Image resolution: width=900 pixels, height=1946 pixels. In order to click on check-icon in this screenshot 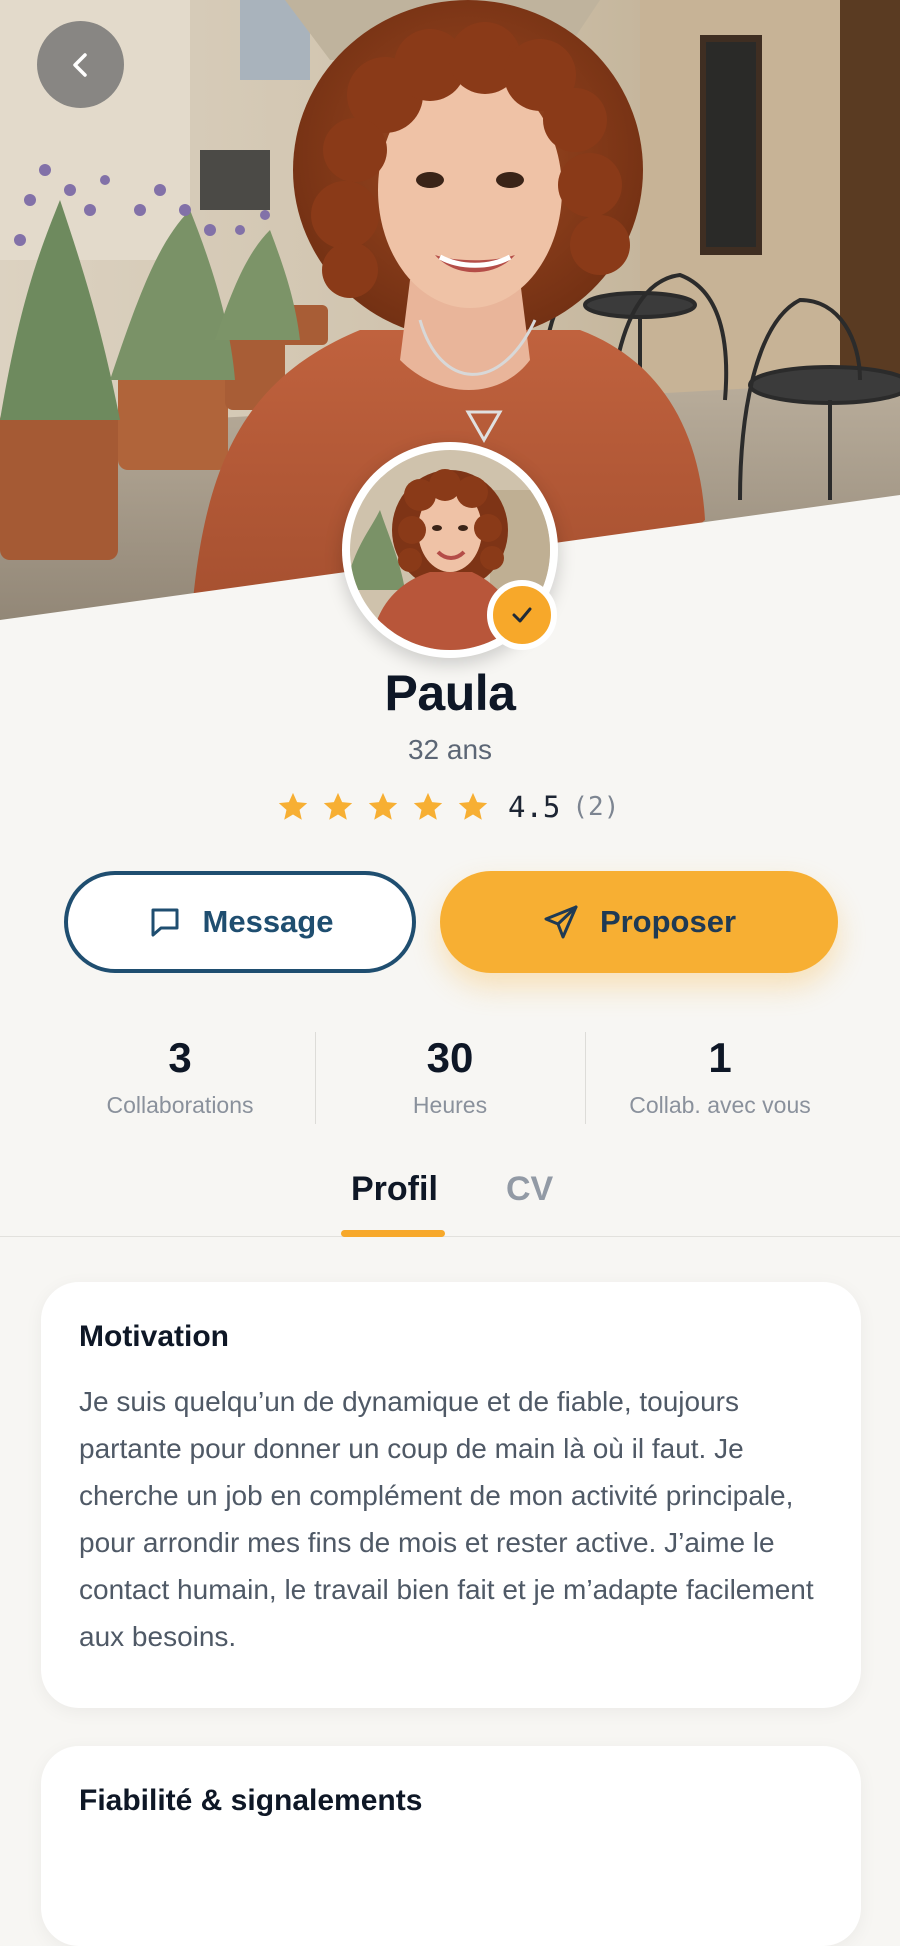, I will do `click(522, 615)`.